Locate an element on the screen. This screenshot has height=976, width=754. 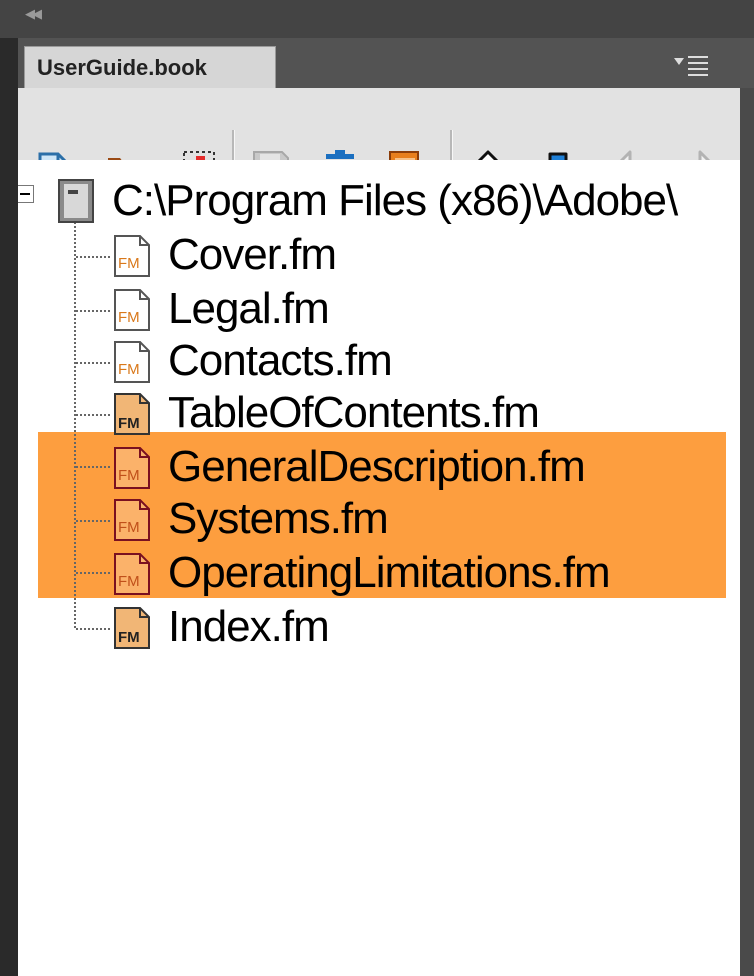
left-edge is located at coordinates (9, 507).